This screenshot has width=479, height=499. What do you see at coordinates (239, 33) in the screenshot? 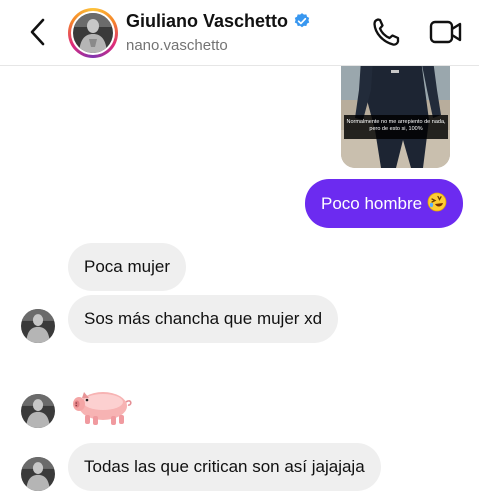
I see `chat-header: Giuliano Vaschetto nano.vaschetto` at bounding box center [239, 33].